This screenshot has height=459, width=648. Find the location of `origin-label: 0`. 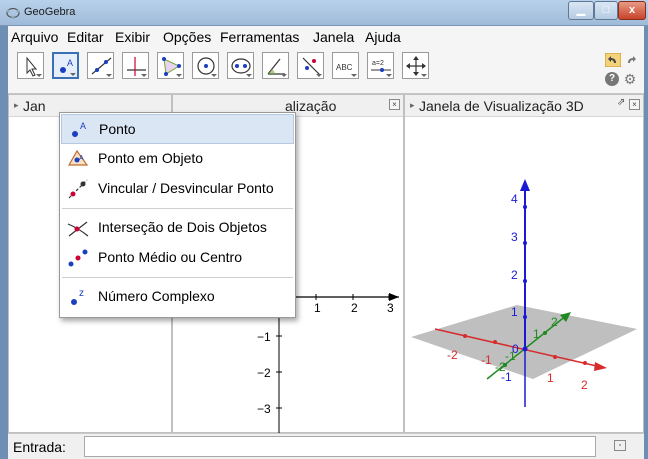

origin-label: 0 is located at coordinates (515, 349).